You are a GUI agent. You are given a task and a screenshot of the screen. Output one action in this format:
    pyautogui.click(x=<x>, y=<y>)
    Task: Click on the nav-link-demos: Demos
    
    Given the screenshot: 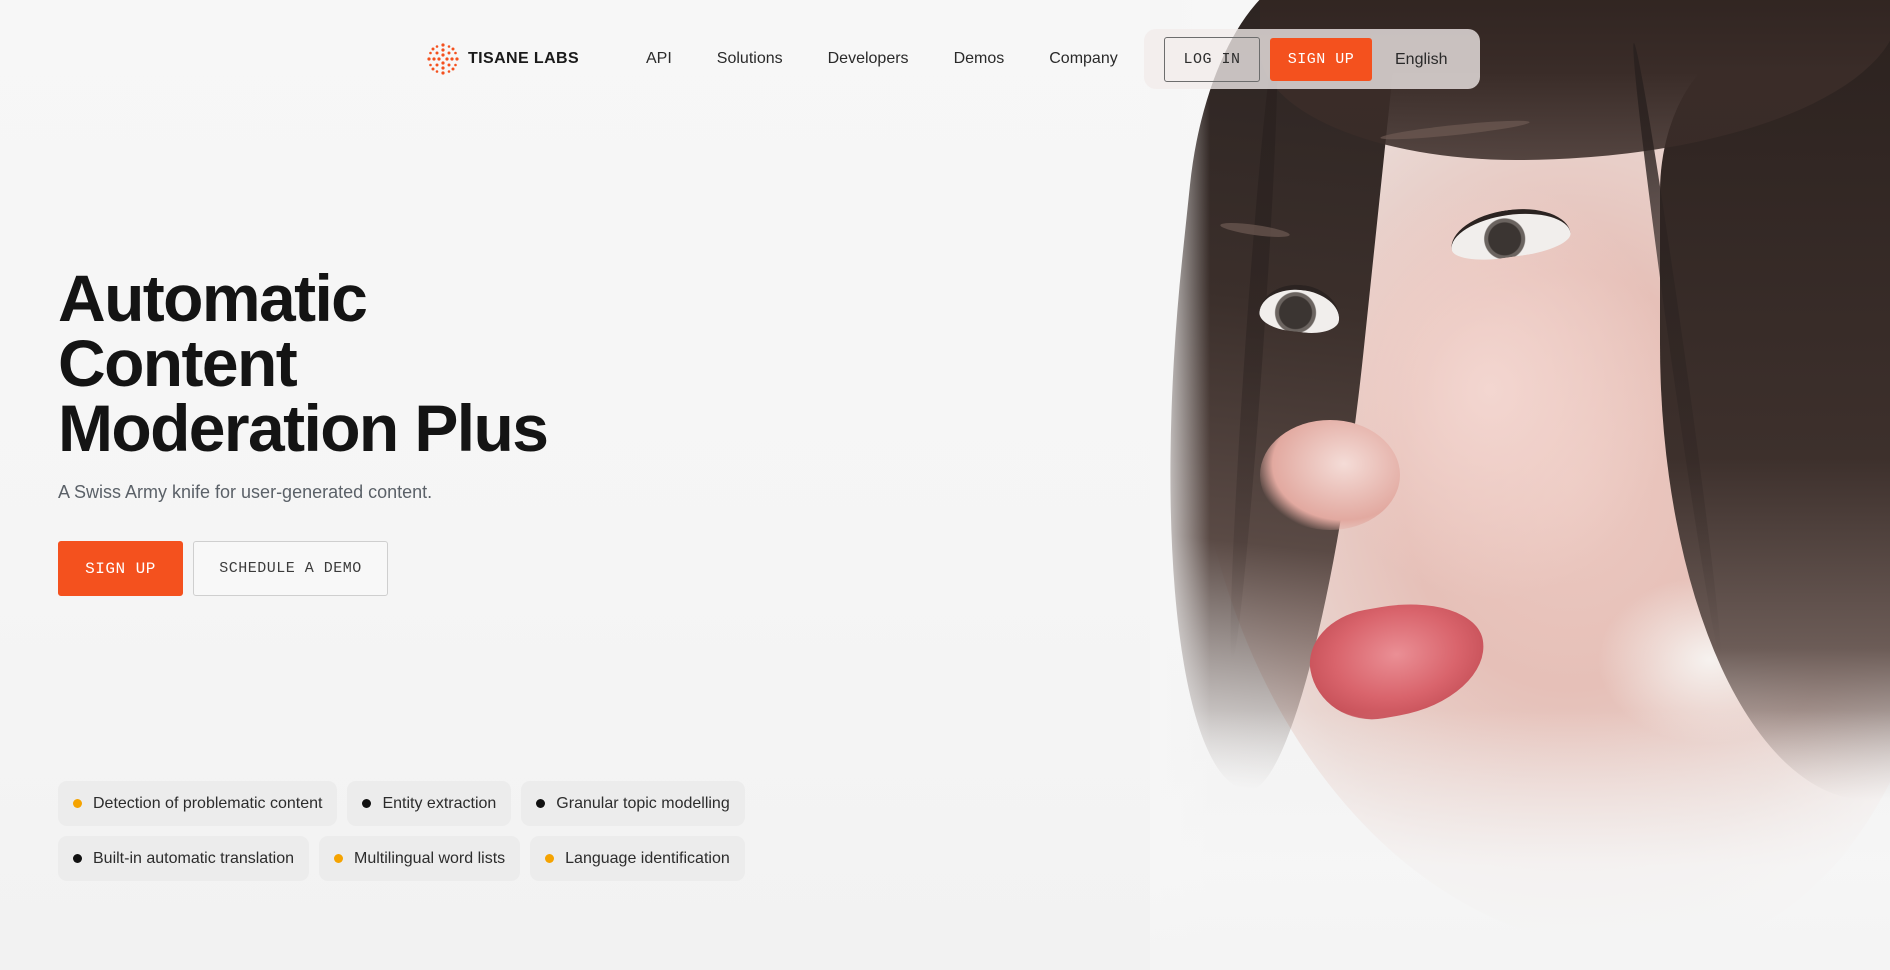 What is the action you would take?
    pyautogui.click(x=979, y=59)
    